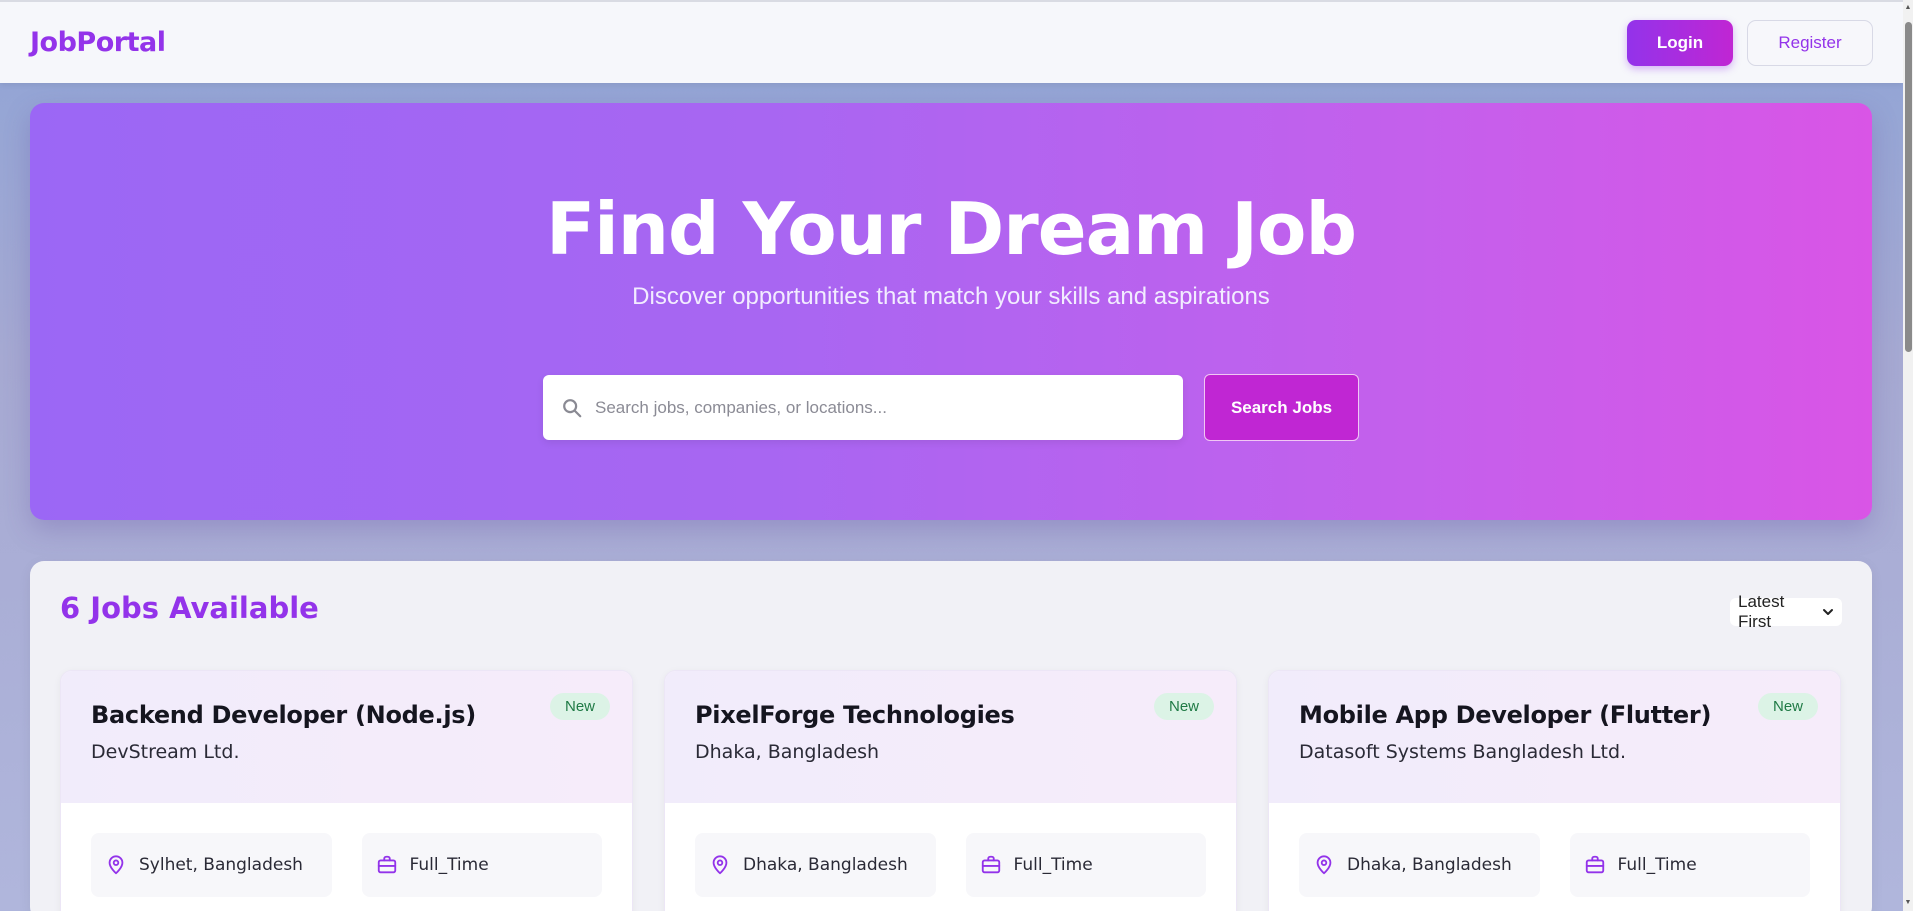 Image resolution: width=1913 pixels, height=911 pixels. What do you see at coordinates (189, 608) in the screenshot?
I see `jobs-count-heading: 6 Jobs Available` at bounding box center [189, 608].